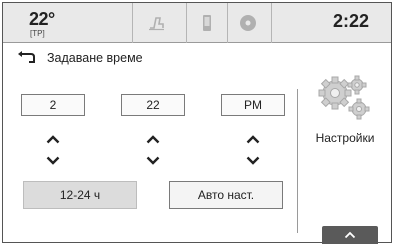 The height and width of the screenshot is (245, 394). What do you see at coordinates (344, 97) in the screenshot?
I see `gears-icon` at bounding box center [344, 97].